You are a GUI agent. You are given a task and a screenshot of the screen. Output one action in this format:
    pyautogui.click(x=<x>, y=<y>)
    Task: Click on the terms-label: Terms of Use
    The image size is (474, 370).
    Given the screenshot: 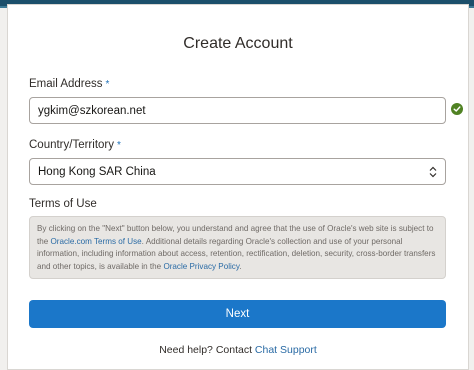 What is the action you would take?
    pyautogui.click(x=63, y=204)
    